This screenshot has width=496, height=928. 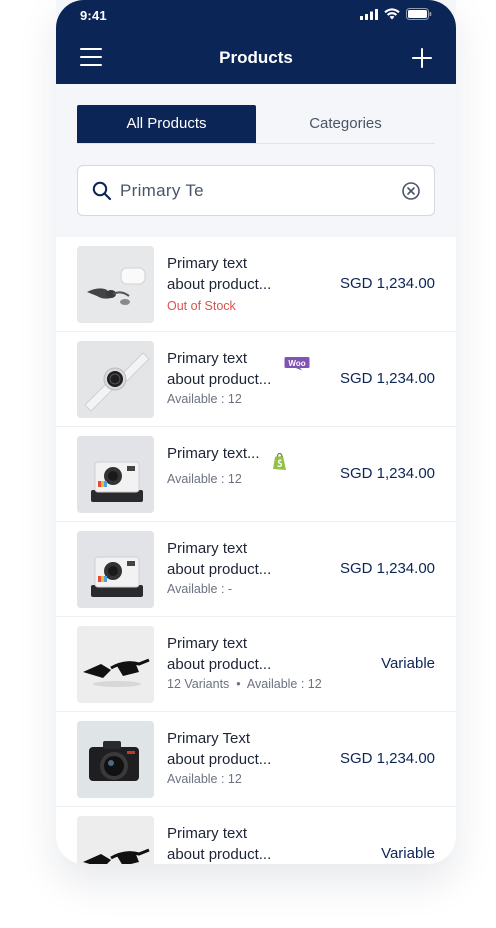 I want to click on stock-status: Out of Stock, so click(x=201, y=306).